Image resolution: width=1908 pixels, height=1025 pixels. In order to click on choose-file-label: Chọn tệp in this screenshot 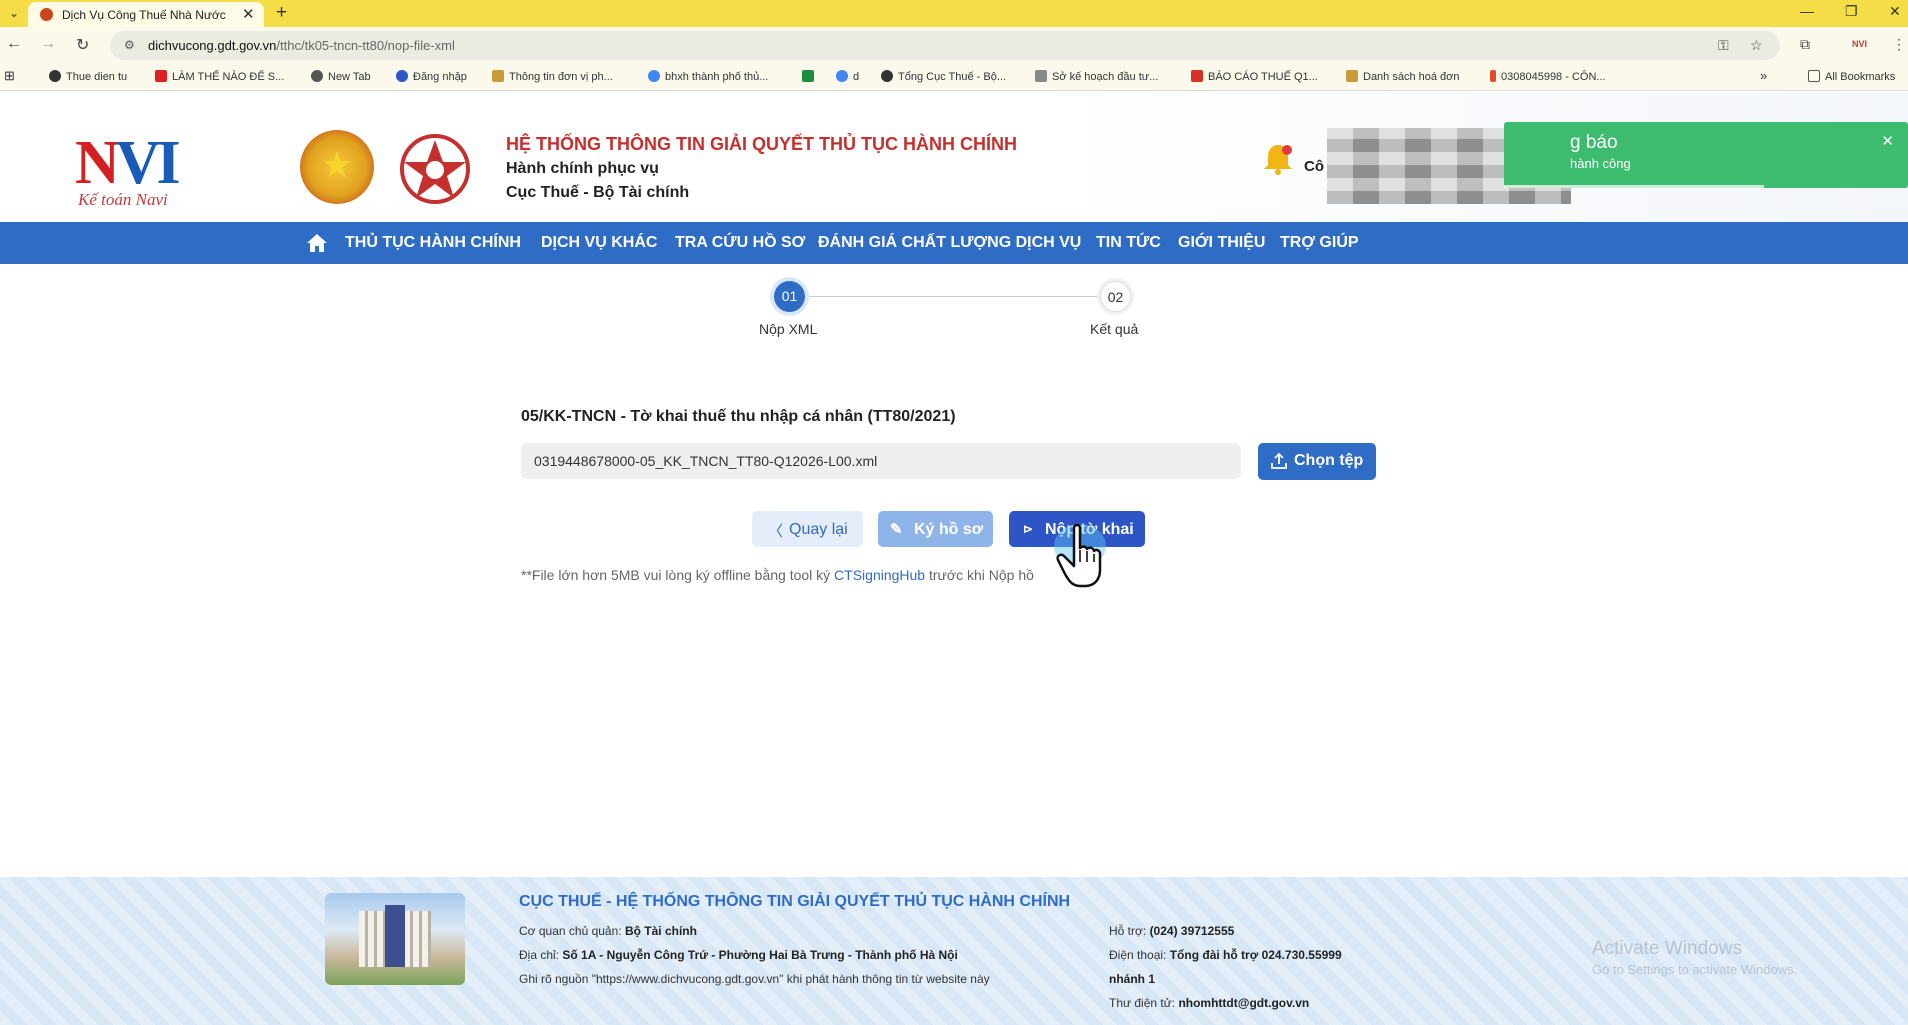, I will do `click(1329, 460)`.